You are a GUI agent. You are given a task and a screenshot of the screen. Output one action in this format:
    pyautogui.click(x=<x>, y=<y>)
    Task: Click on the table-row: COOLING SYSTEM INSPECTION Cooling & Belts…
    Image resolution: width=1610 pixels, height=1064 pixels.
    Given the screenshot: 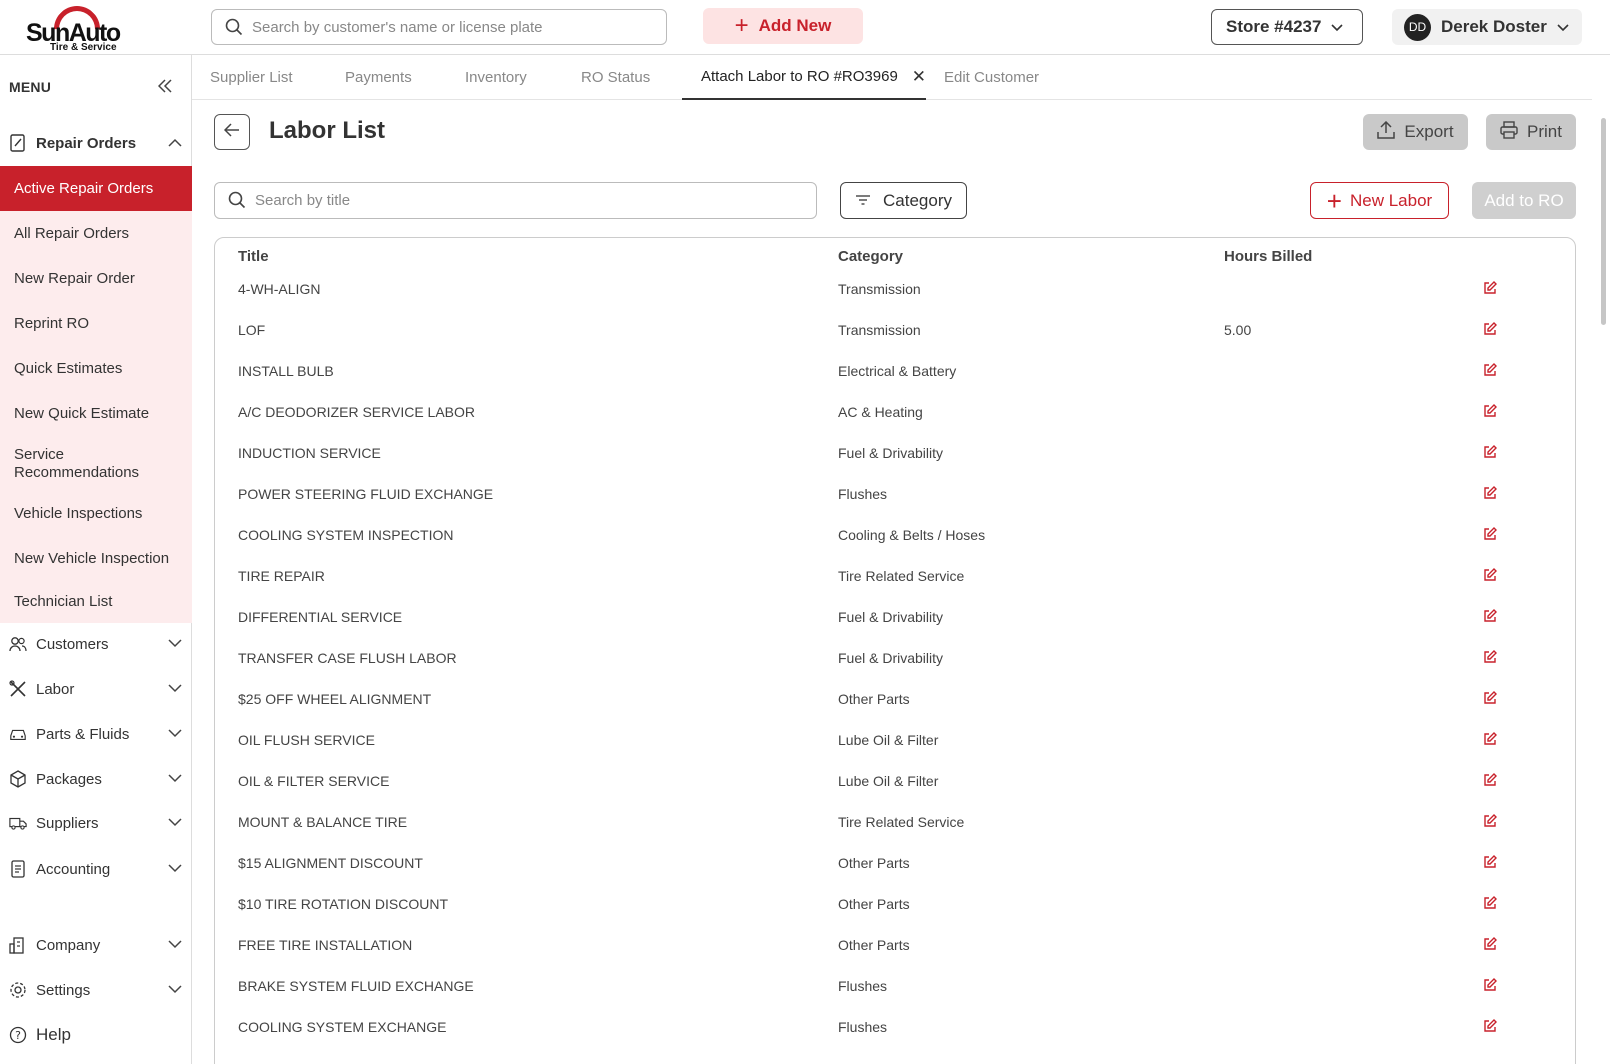 What is the action you would take?
    pyautogui.click(x=895, y=536)
    